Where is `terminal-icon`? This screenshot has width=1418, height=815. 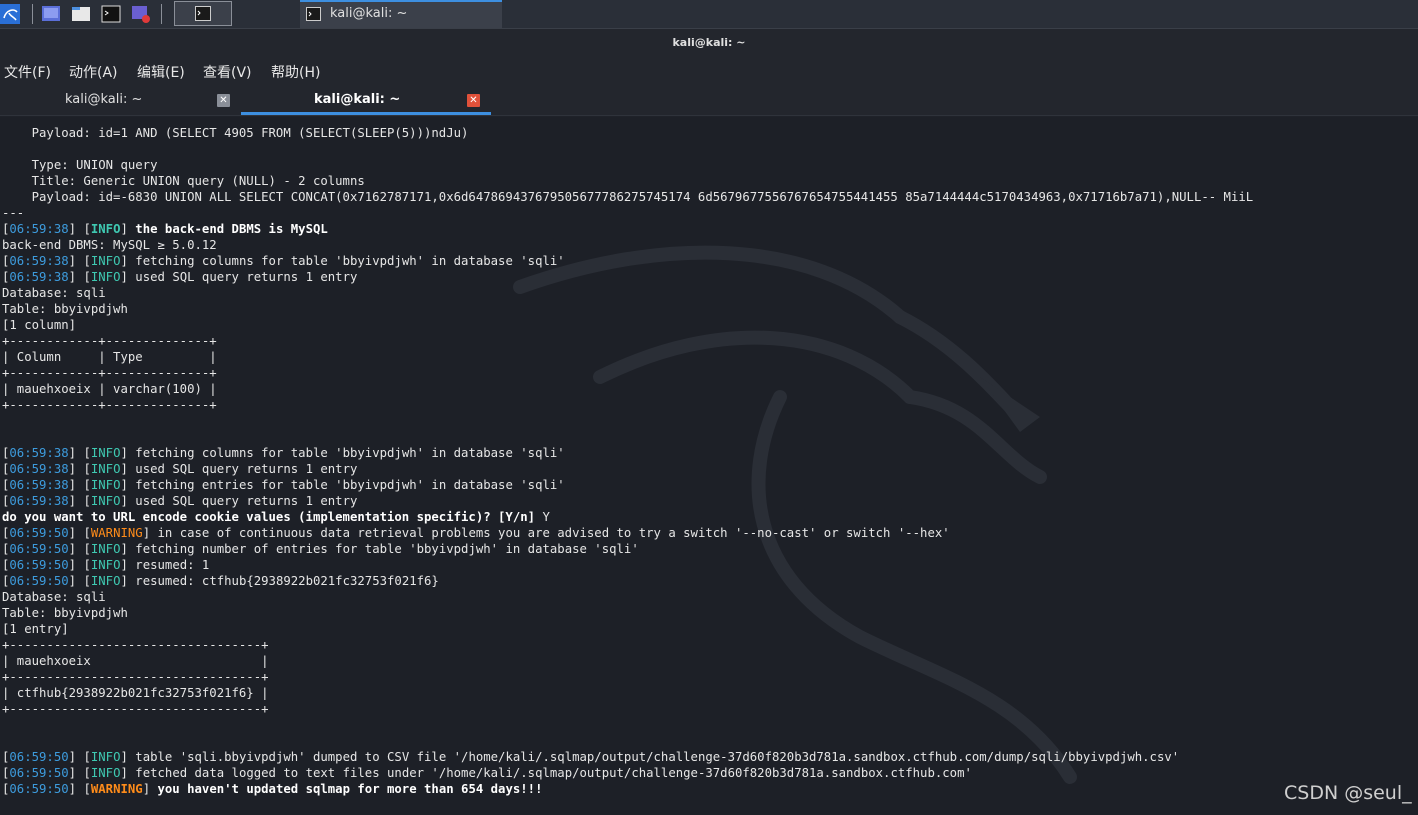
terminal-icon is located at coordinates (111, 14).